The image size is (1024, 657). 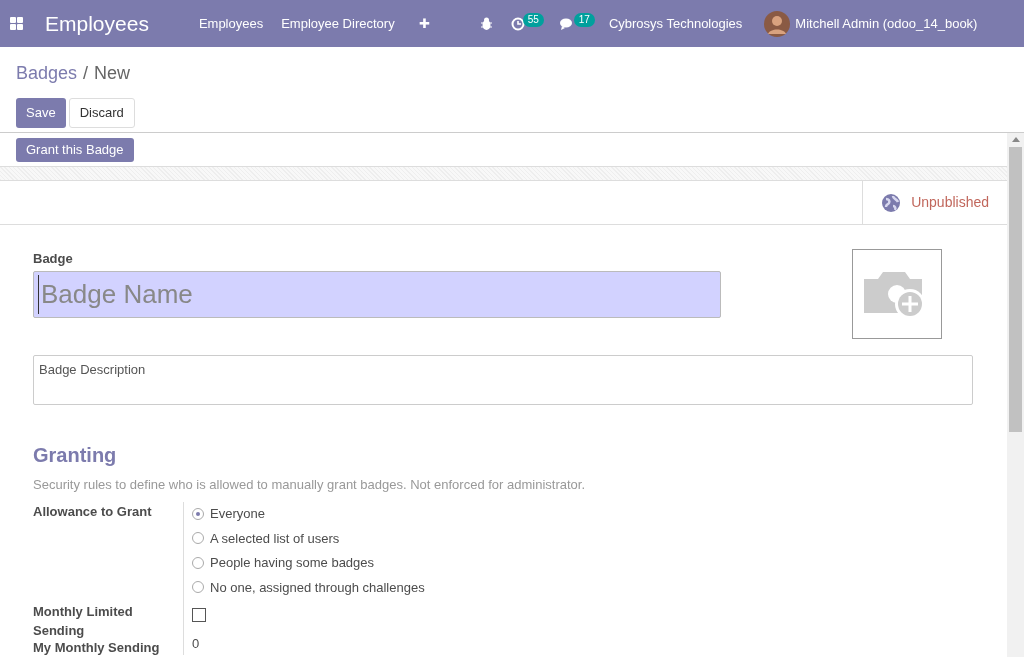 I want to click on apps-menu-icon, so click(x=16, y=23).